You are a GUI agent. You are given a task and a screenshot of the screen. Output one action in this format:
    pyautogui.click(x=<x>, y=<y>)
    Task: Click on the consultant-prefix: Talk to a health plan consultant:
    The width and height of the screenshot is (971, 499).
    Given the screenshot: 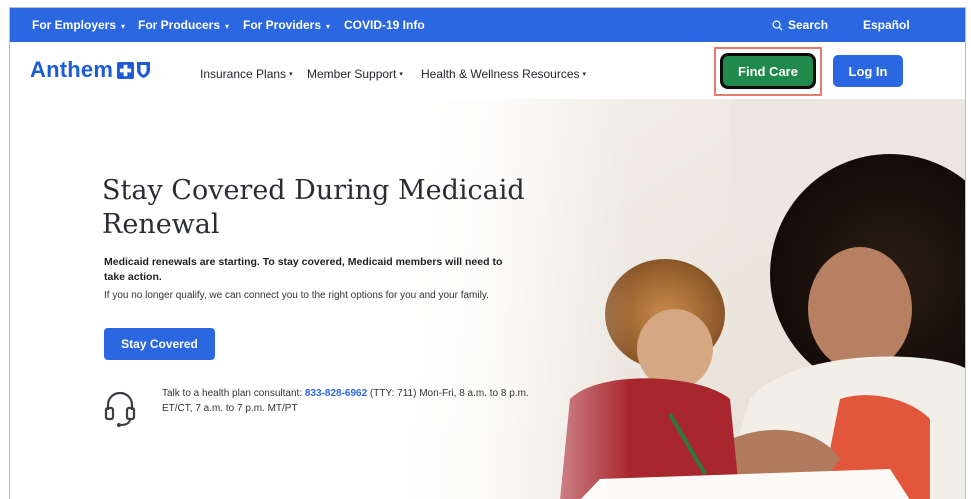 What is the action you would take?
    pyautogui.click(x=233, y=393)
    